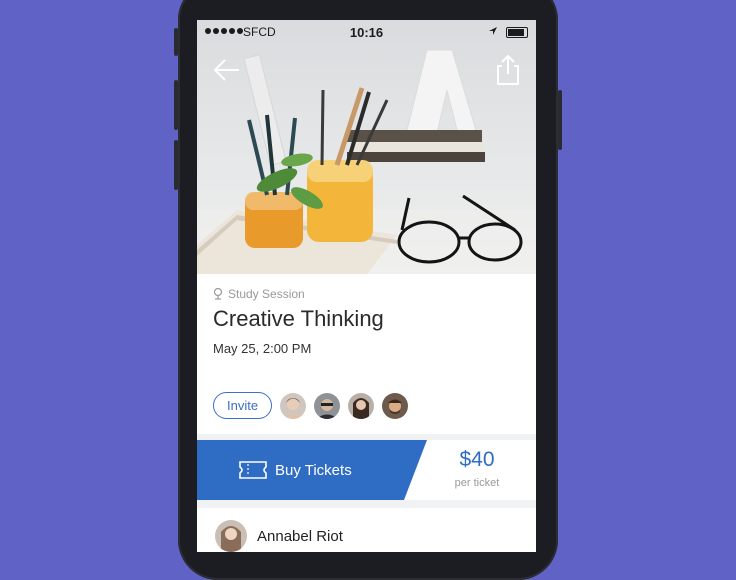  I want to click on status-bar: SFCD 10:16, so click(366, 32).